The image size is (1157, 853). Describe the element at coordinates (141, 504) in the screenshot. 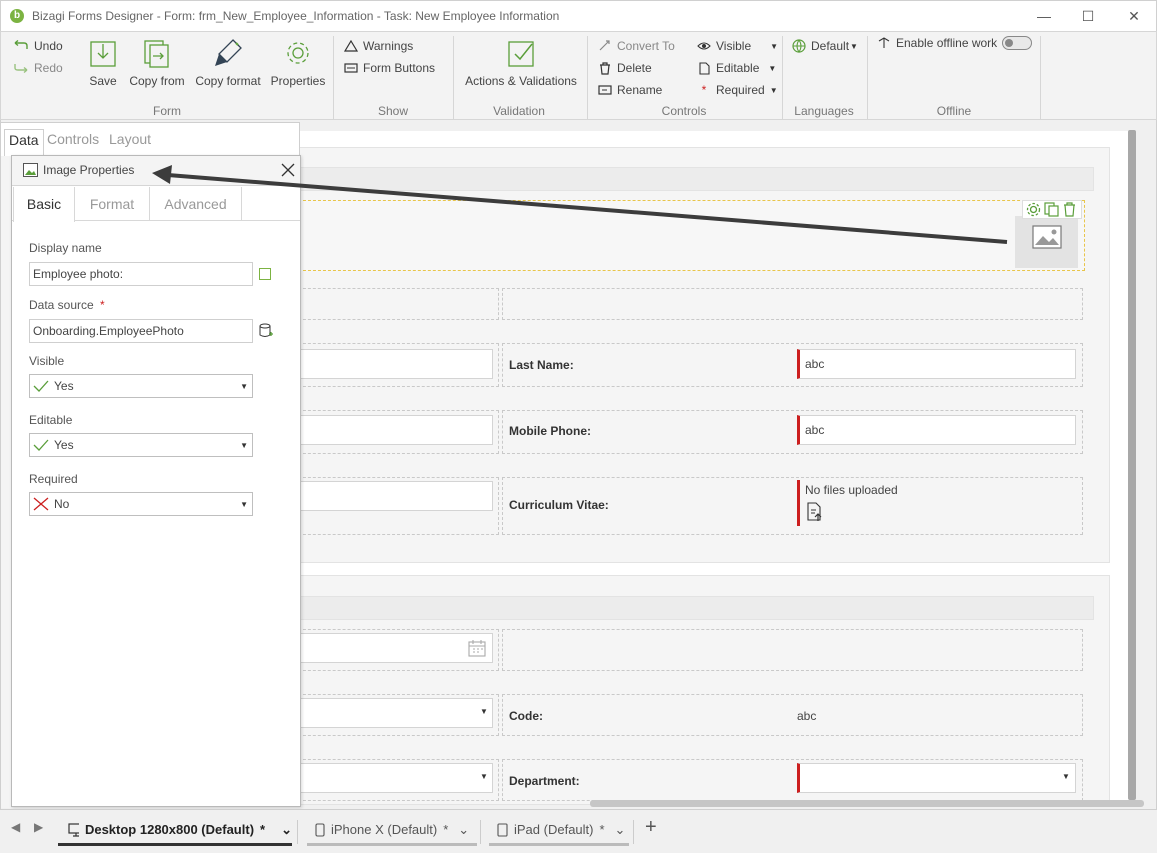

I see `required-select: No ▼` at that location.